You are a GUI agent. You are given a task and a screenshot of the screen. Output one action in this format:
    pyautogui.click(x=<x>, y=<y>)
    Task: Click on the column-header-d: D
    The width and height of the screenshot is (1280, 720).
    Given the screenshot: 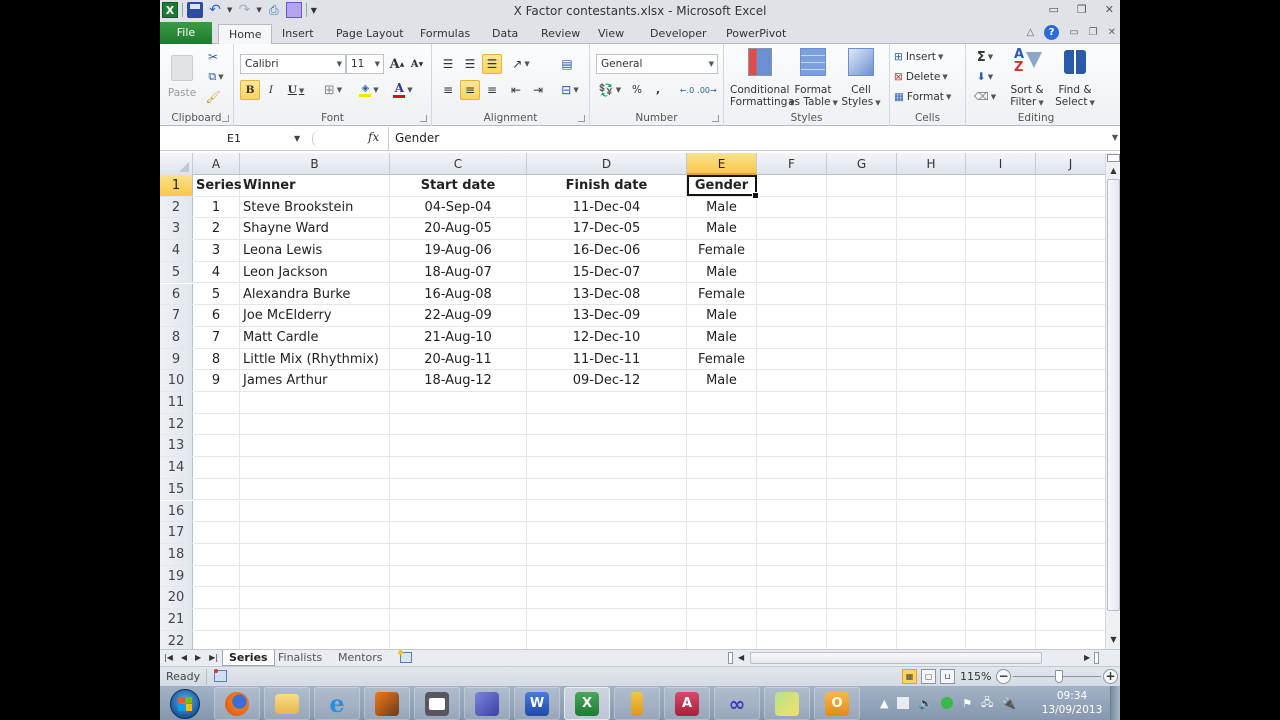 What is the action you would take?
    pyautogui.click(x=607, y=164)
    